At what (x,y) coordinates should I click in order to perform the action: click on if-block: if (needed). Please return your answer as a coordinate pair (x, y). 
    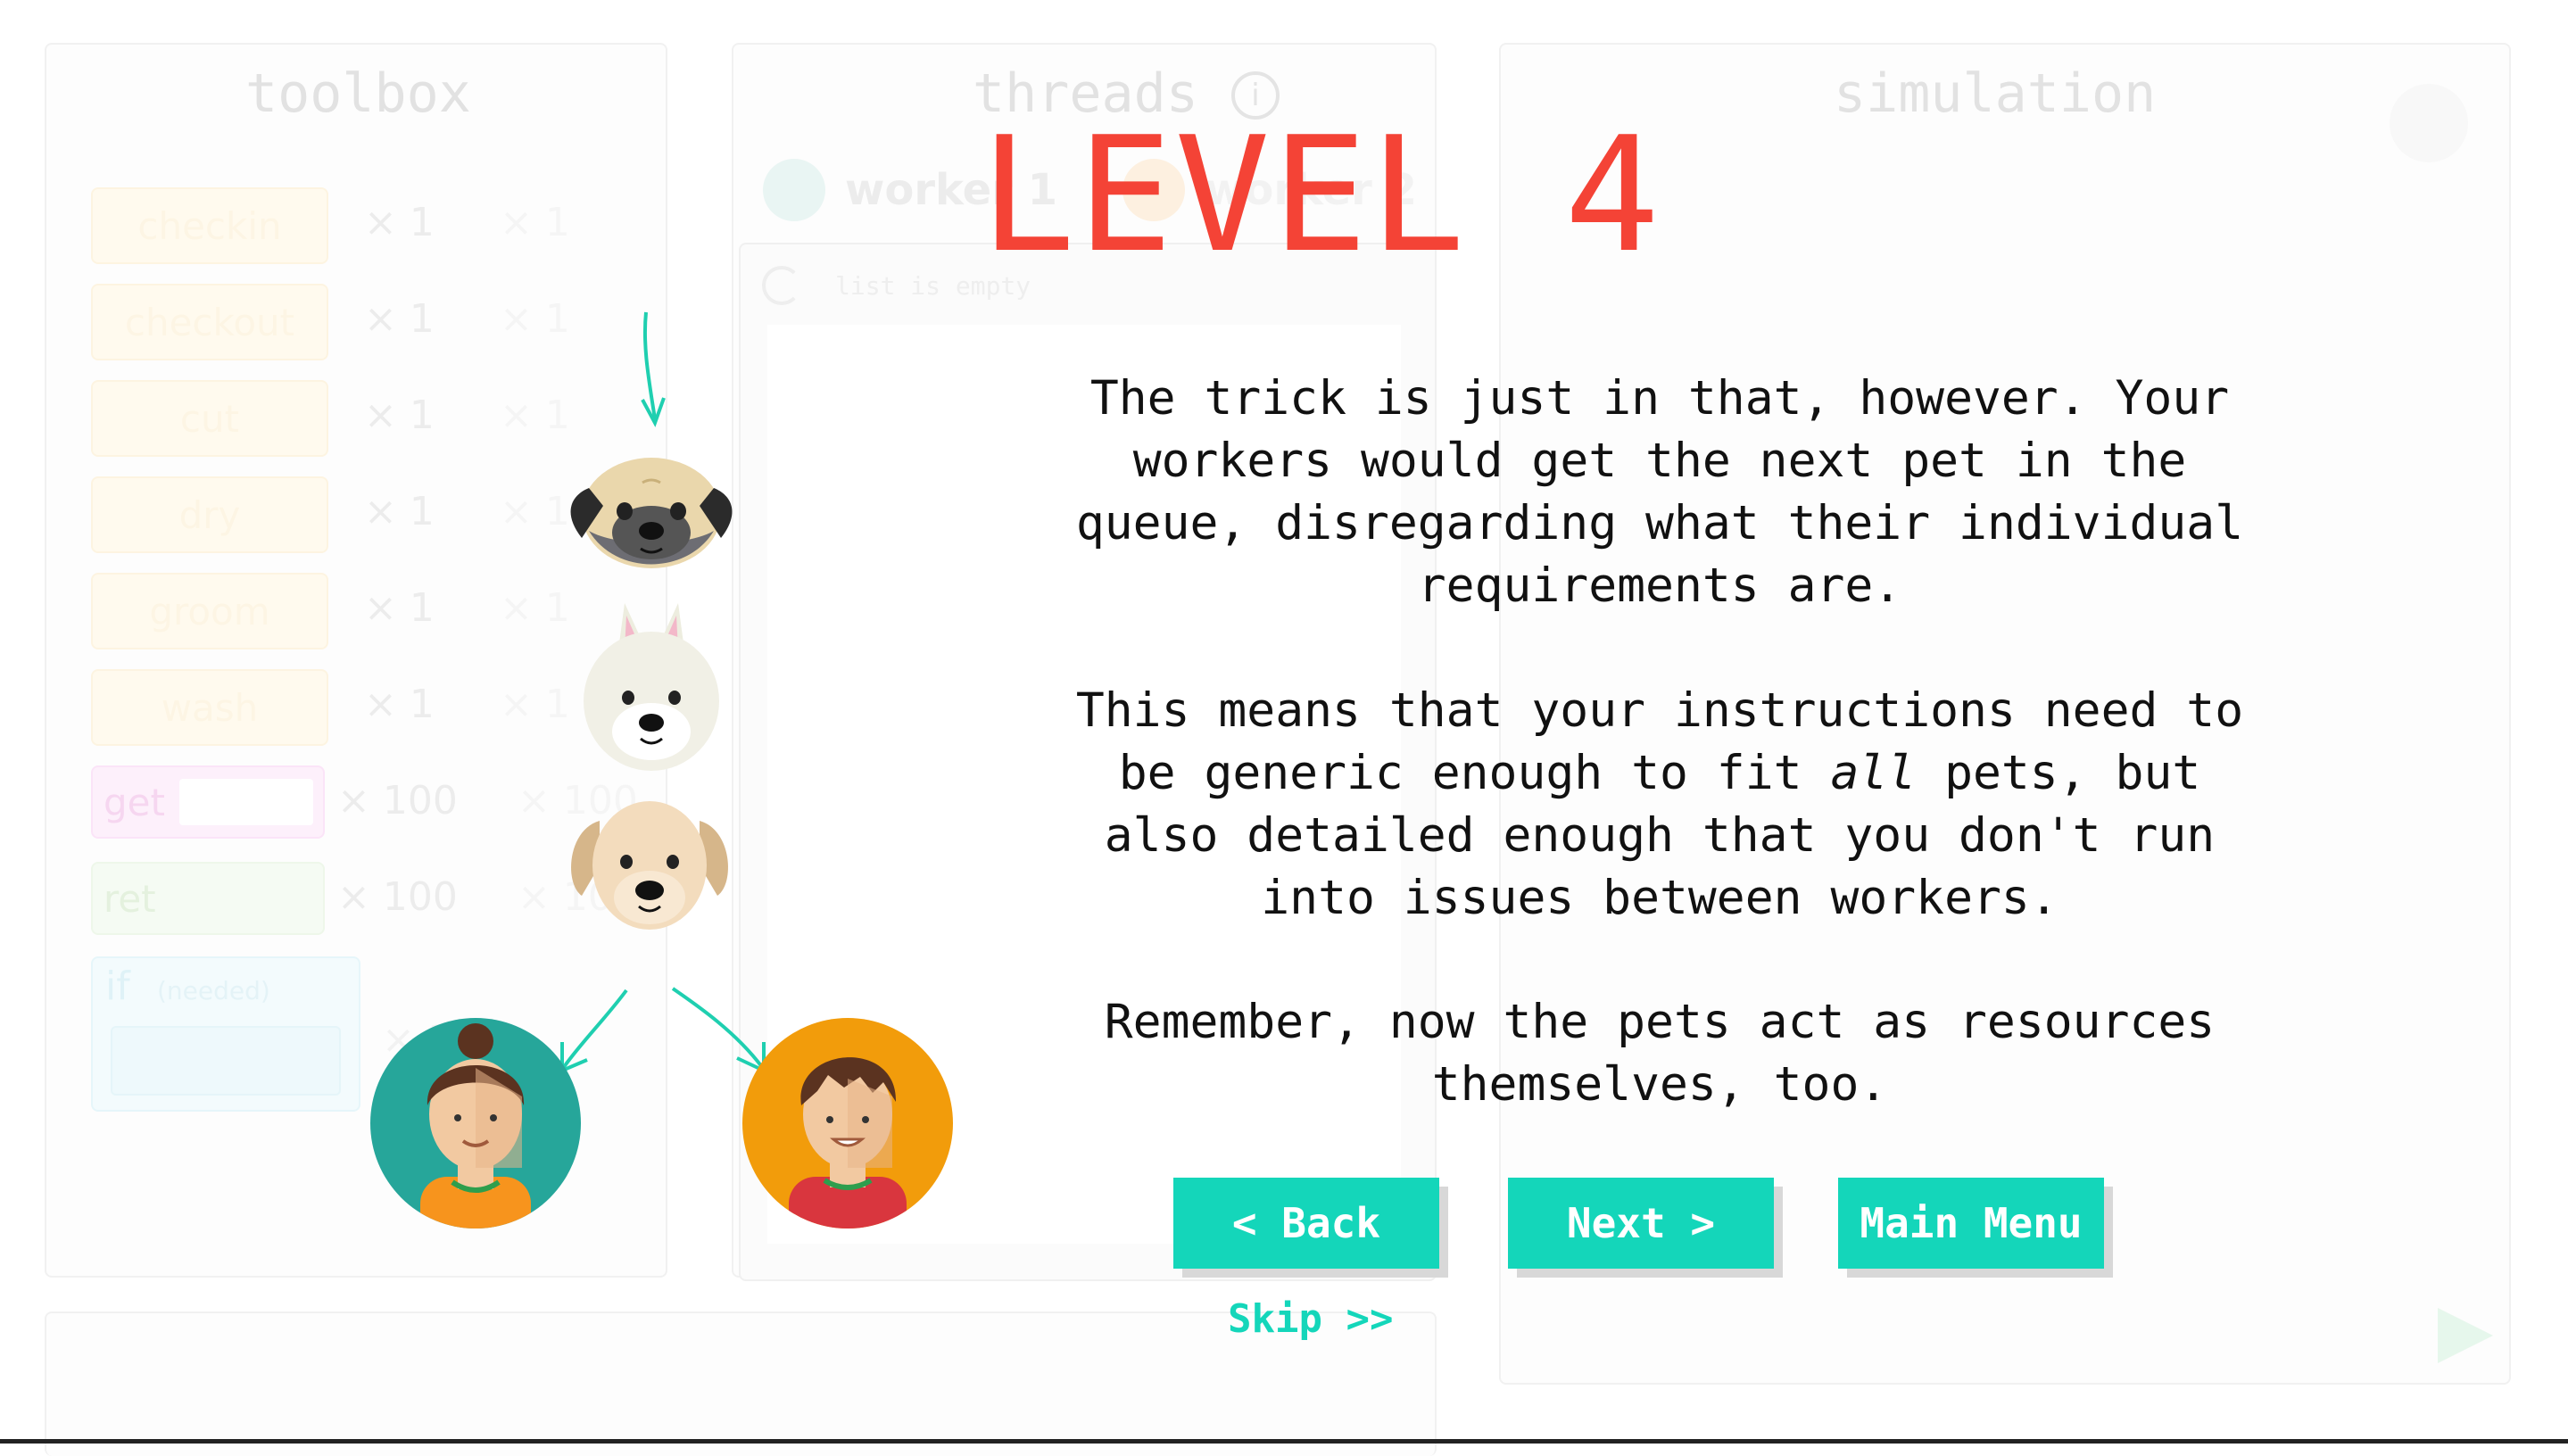
    Looking at the image, I should click on (225, 1034).